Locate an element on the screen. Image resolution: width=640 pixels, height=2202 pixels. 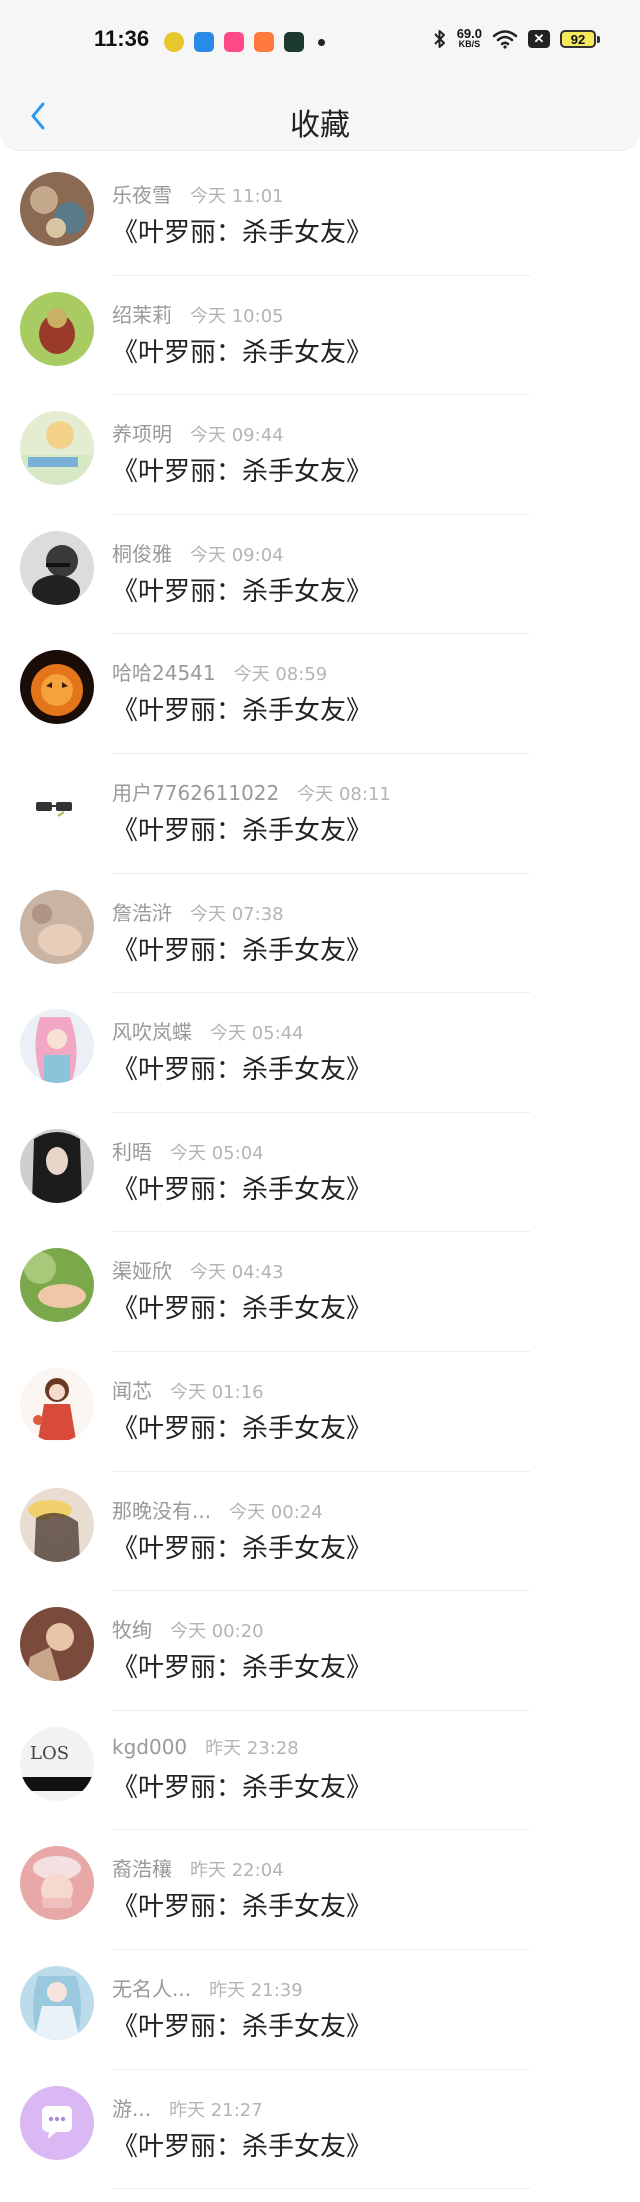
list-item: 那晚没有... 今天 00:24 《叶罗丽：杀手女友》 is located at coordinates (320, 1532).